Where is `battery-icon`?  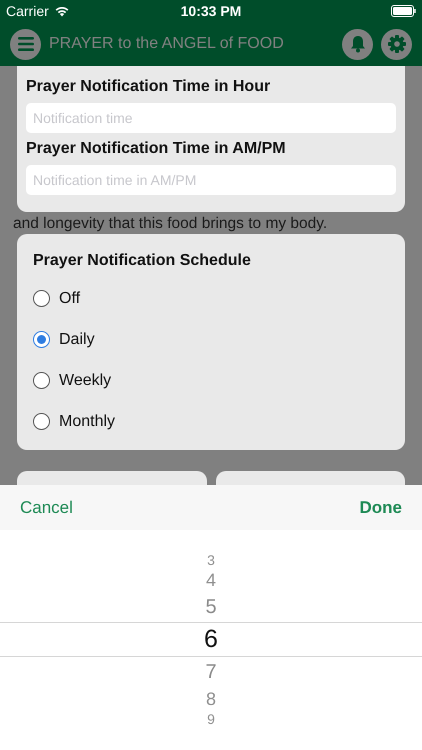
battery-icon is located at coordinates (403, 11).